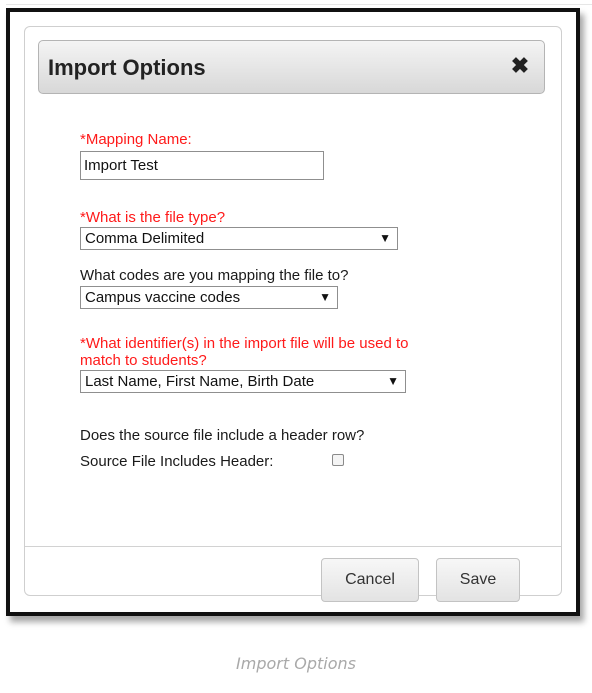 This screenshot has height=693, width=592. I want to click on file-type-label: *What is the file type?, so click(153, 217).